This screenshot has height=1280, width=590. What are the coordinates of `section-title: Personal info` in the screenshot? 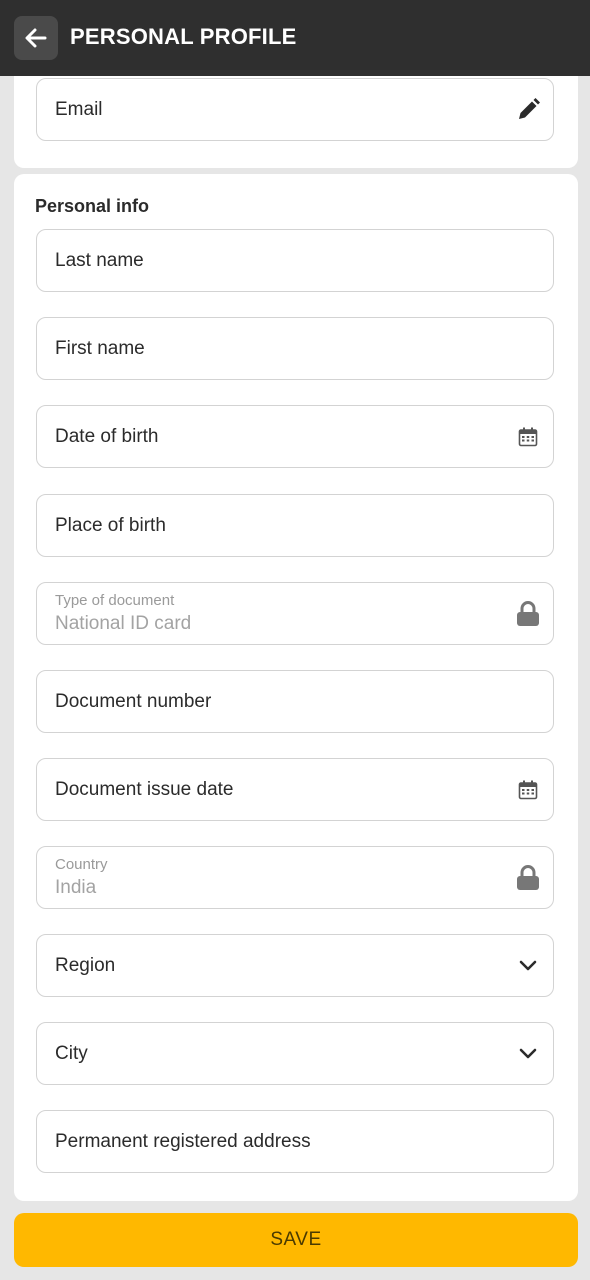 It's located at (92, 206).